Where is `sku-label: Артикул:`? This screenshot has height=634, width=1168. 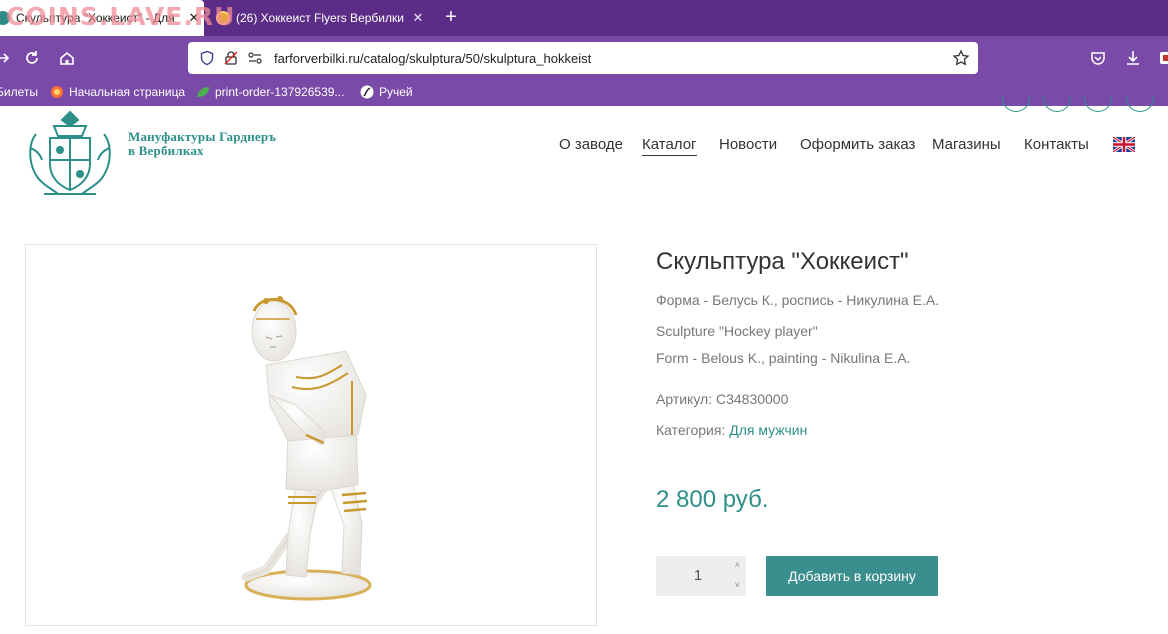
sku-label: Артикул: is located at coordinates (684, 399).